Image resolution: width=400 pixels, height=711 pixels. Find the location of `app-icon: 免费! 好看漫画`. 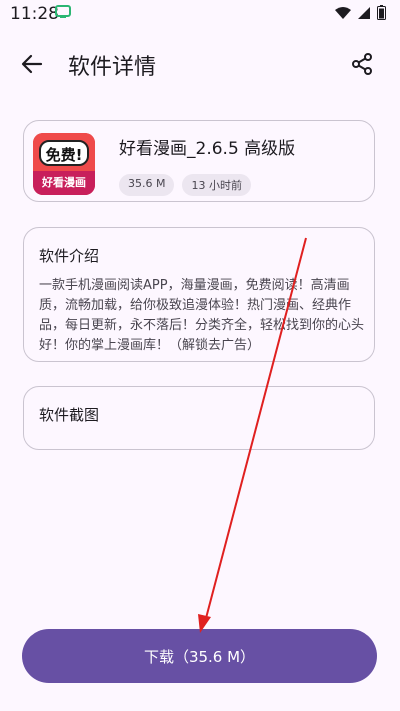

app-icon: 免费! 好看漫画 is located at coordinates (64, 164).